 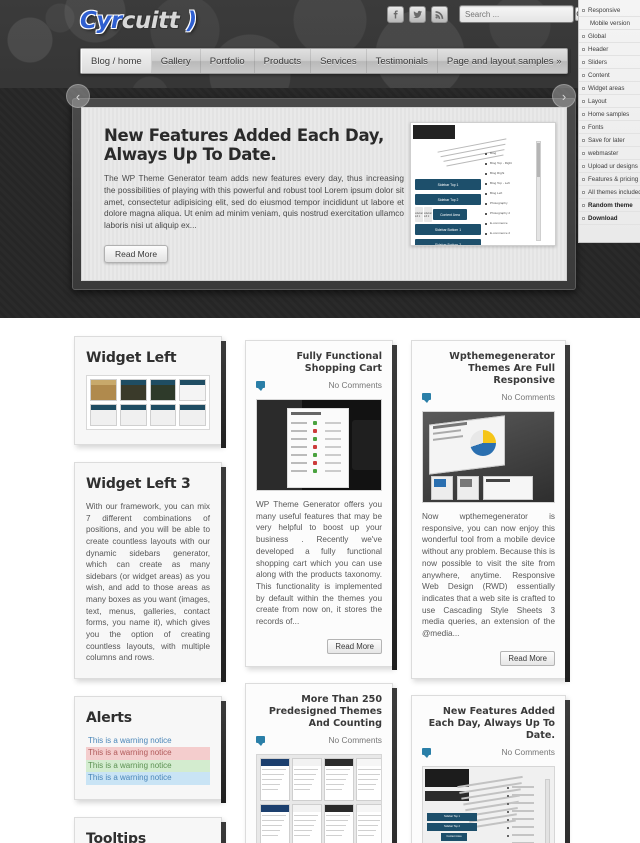 What do you see at coordinates (597, 62) in the screenshot?
I see `sidebar-item-label: Sliders` at bounding box center [597, 62].